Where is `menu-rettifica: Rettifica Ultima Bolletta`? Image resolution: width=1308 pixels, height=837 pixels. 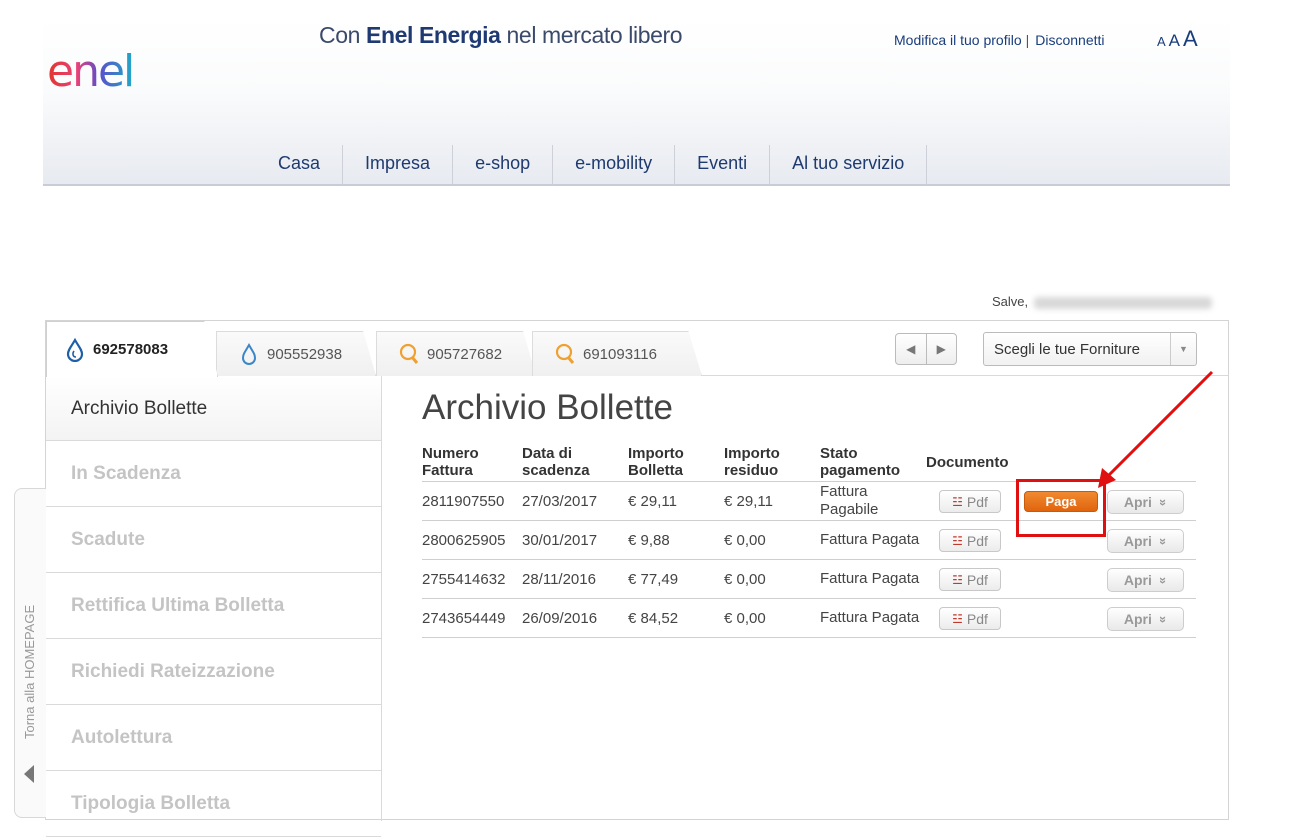
menu-rettifica: Rettifica Ultima Bolletta is located at coordinates (213, 606).